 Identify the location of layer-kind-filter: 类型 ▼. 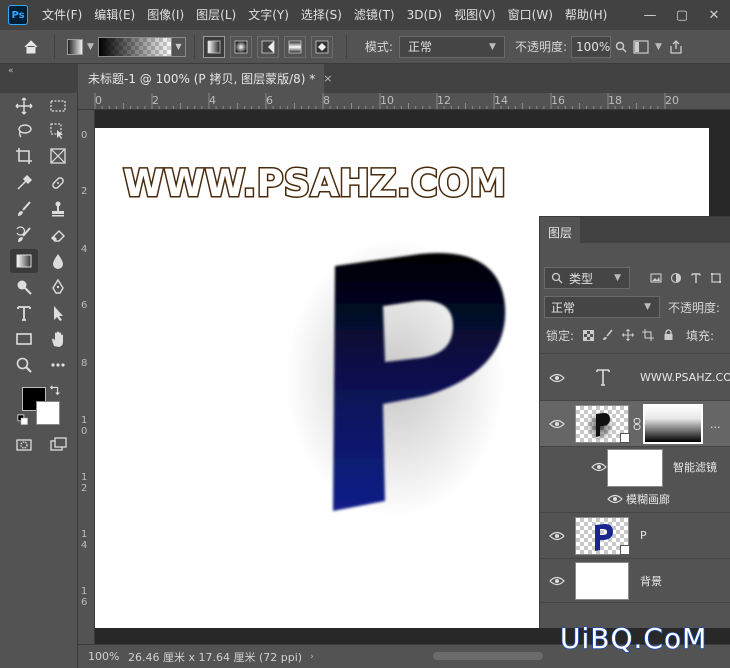
(587, 278).